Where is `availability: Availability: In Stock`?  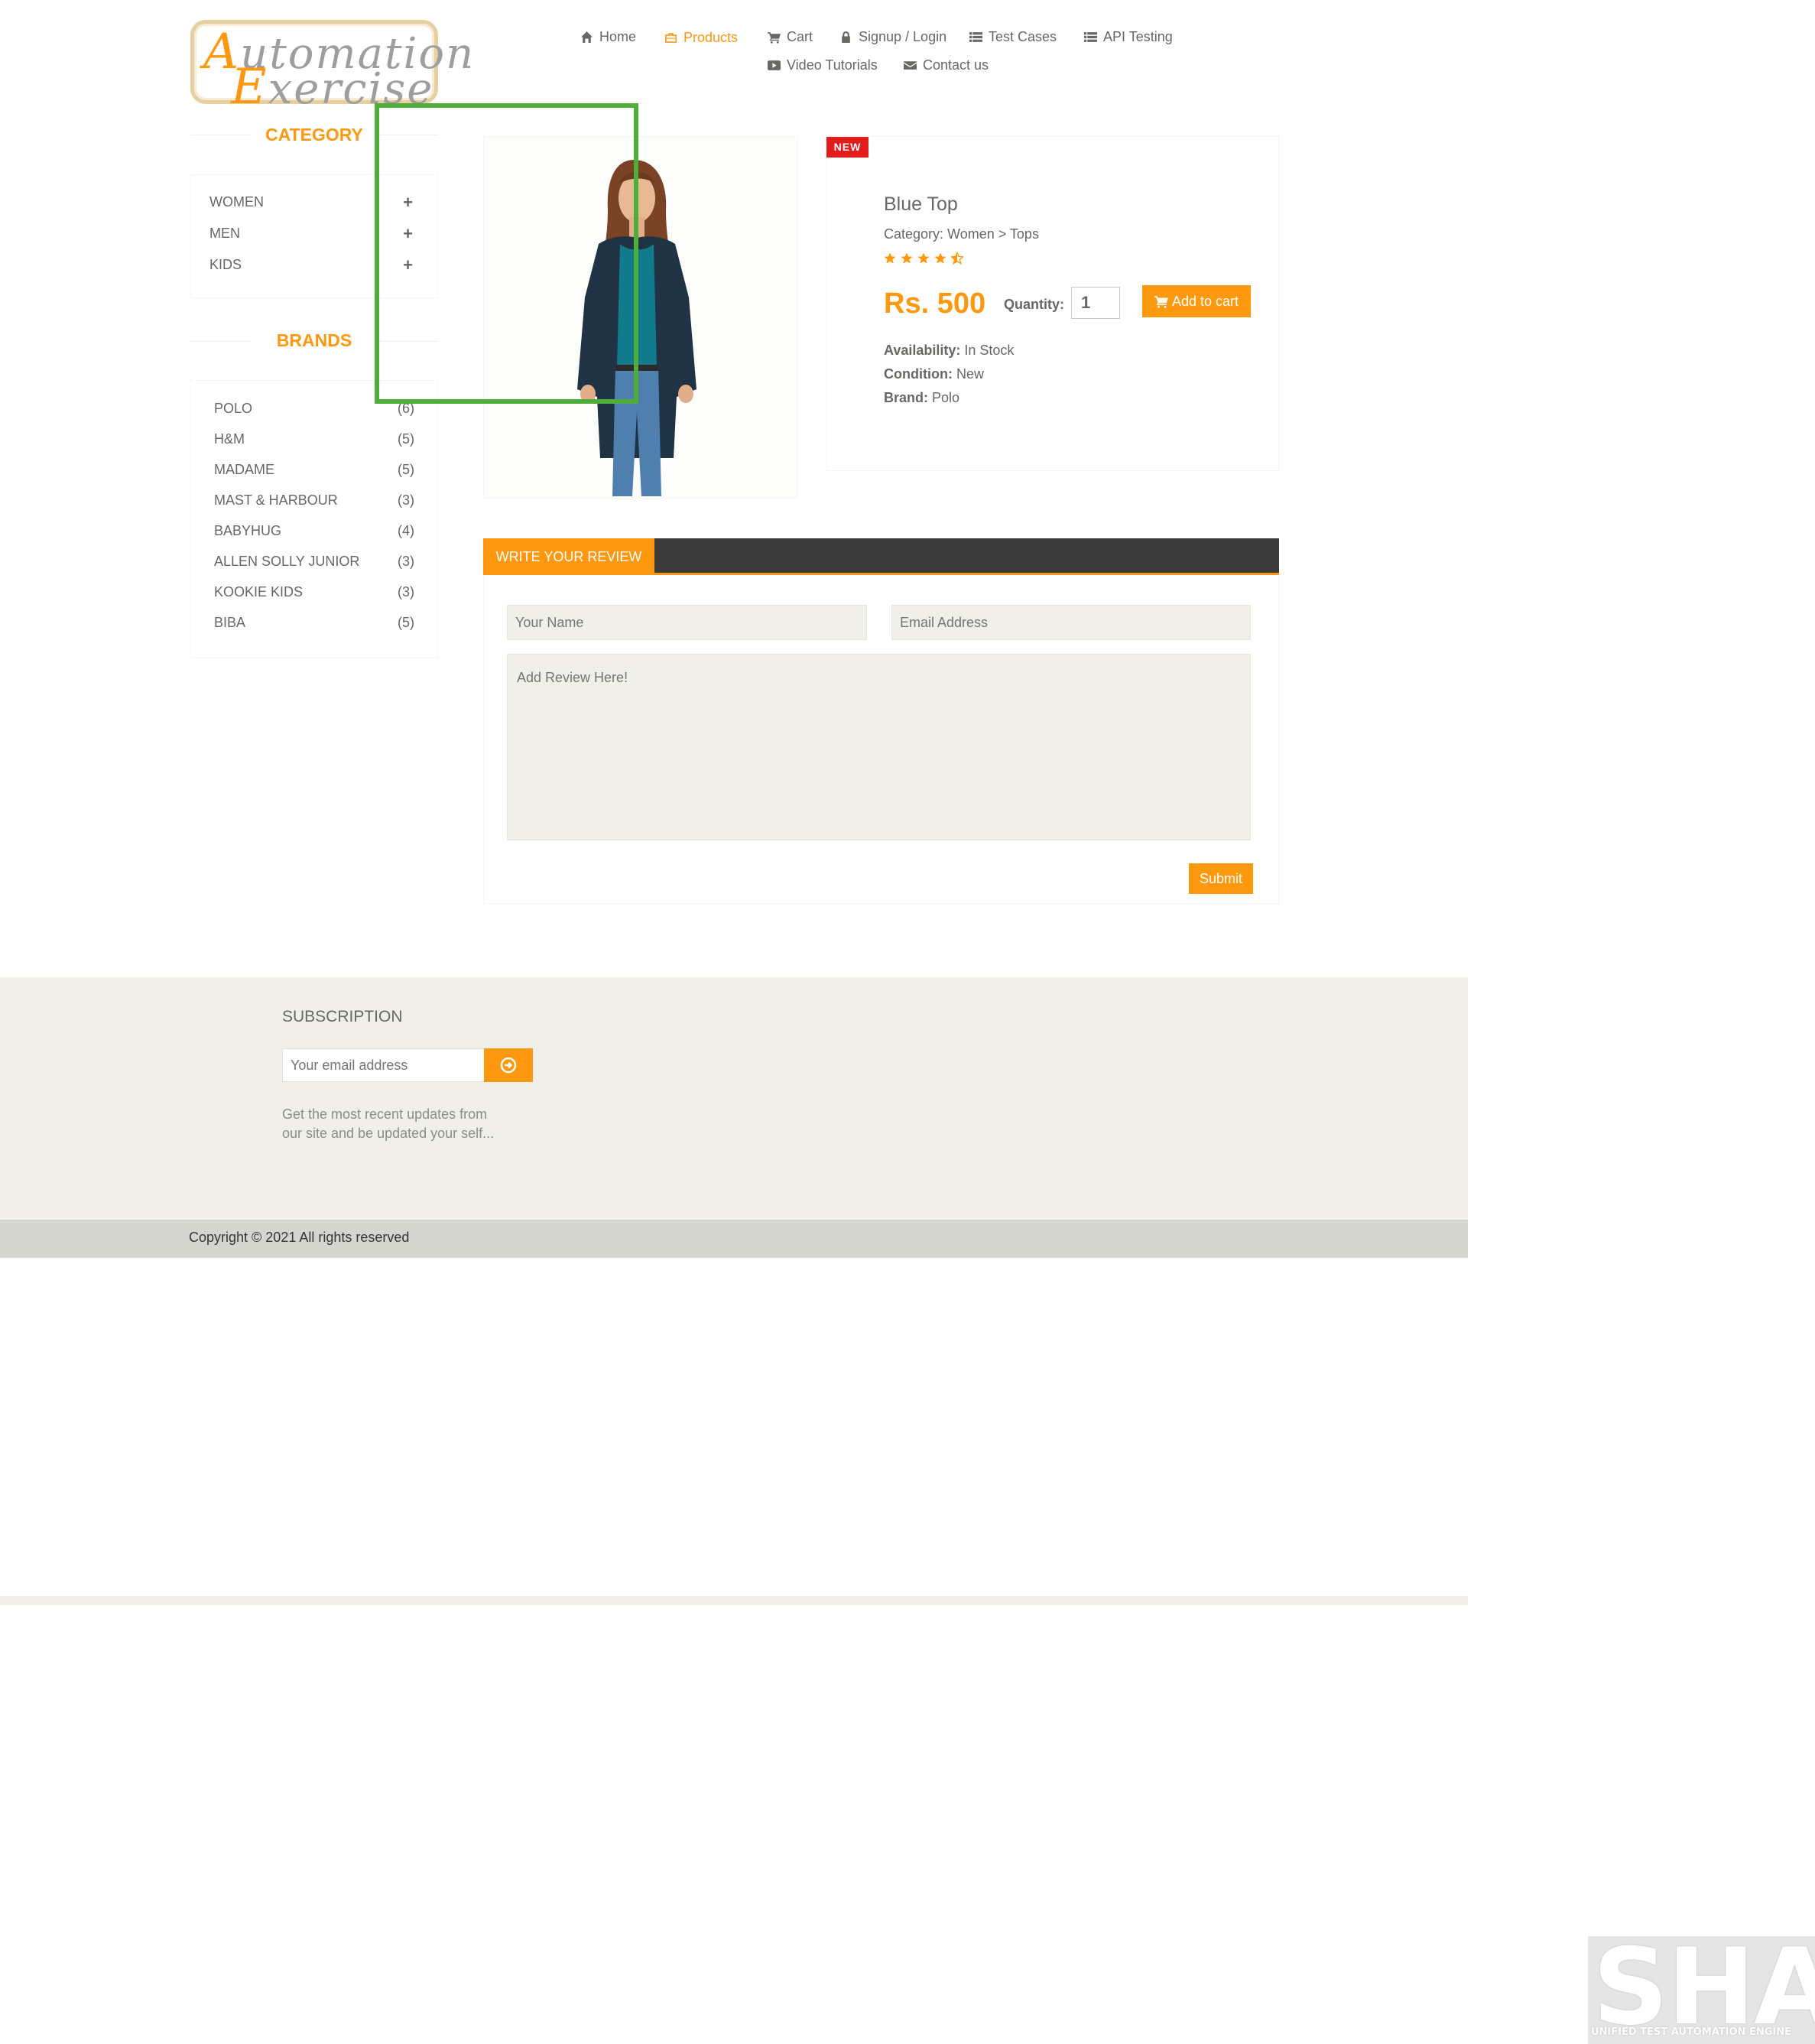
availability: Availability: In Stock is located at coordinates (949, 350).